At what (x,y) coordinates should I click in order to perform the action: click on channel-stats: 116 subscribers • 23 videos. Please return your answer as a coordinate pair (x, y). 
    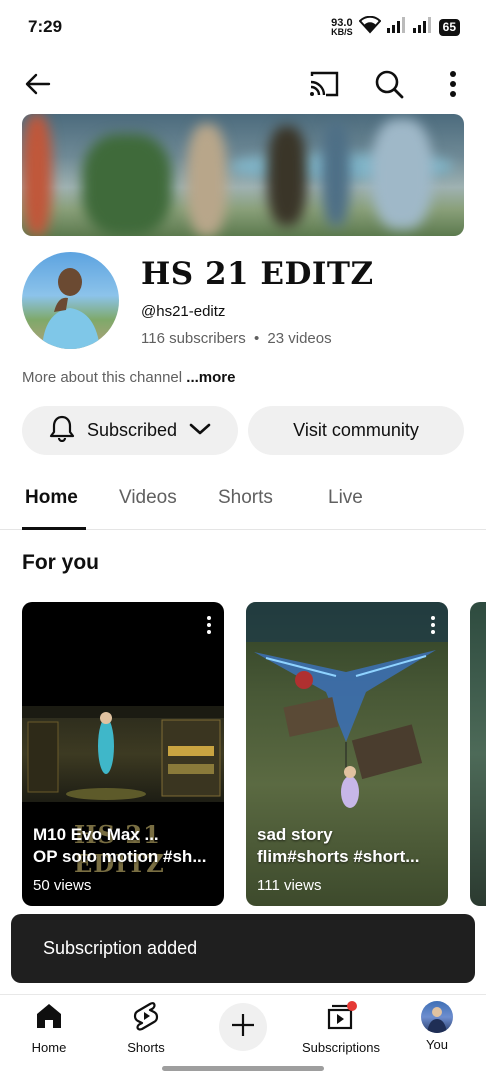
    Looking at the image, I should click on (236, 338).